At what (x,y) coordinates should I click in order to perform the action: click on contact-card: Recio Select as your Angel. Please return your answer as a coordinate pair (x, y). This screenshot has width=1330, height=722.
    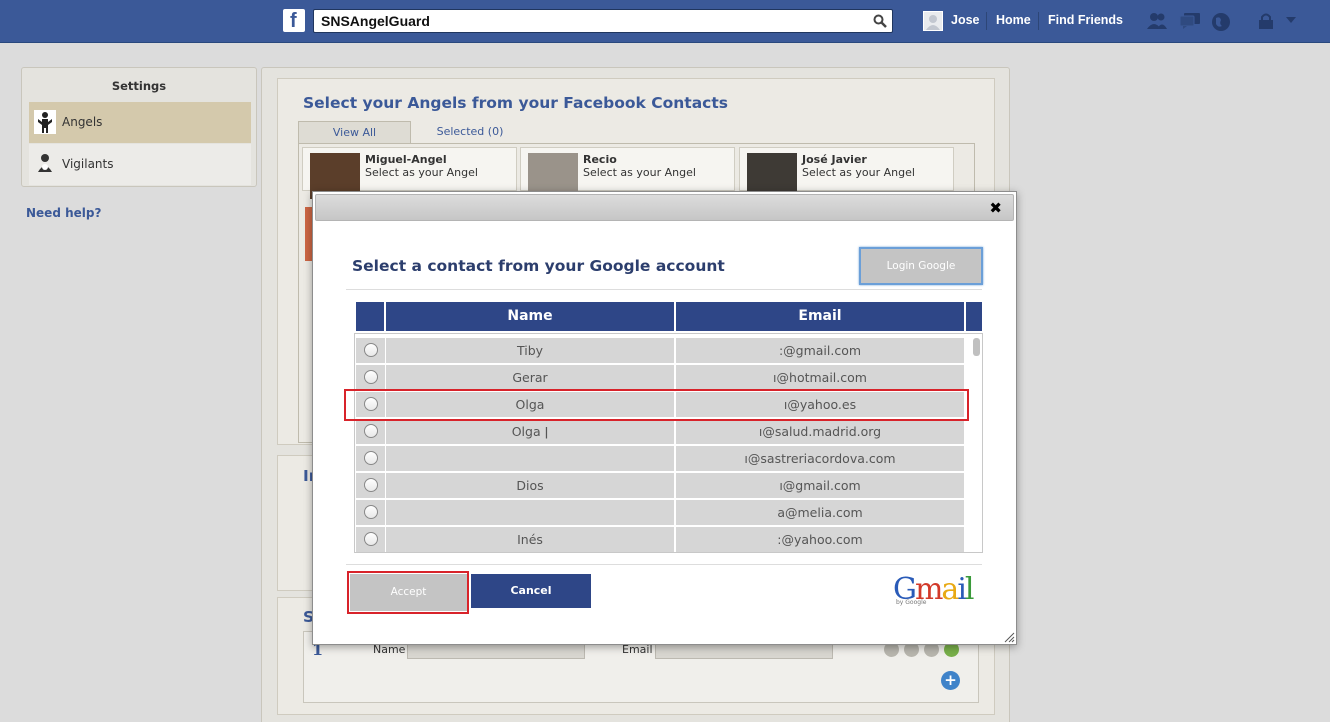
    Looking at the image, I should click on (627, 173).